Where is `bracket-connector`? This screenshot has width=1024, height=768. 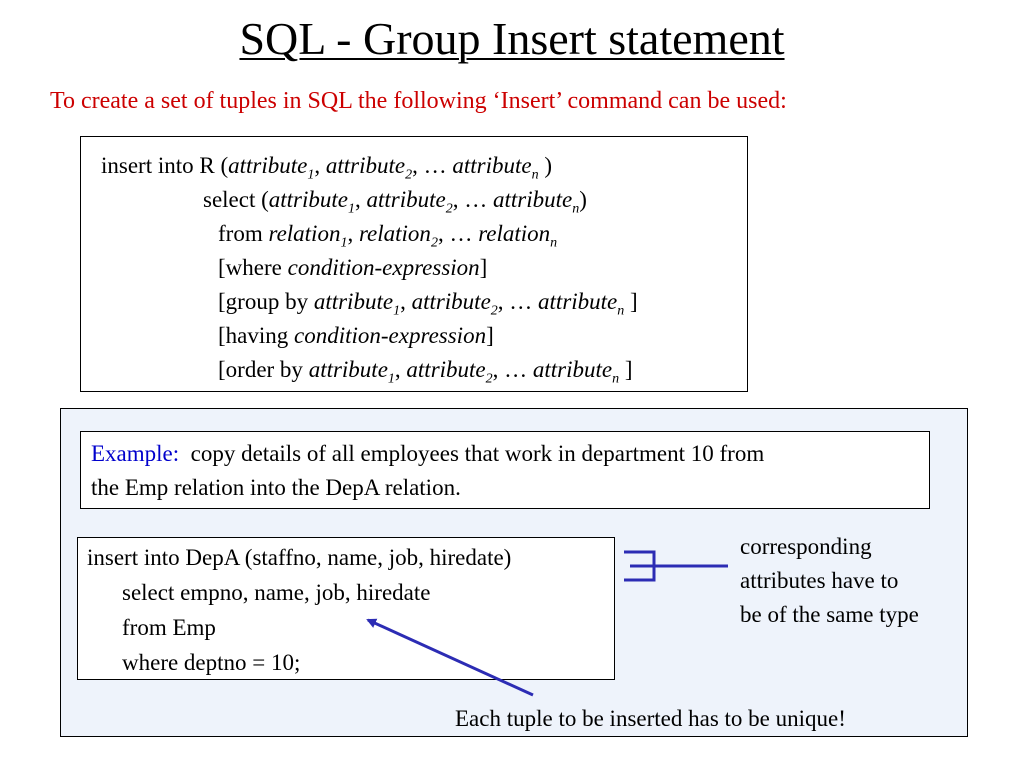 bracket-connector is located at coordinates (676, 566).